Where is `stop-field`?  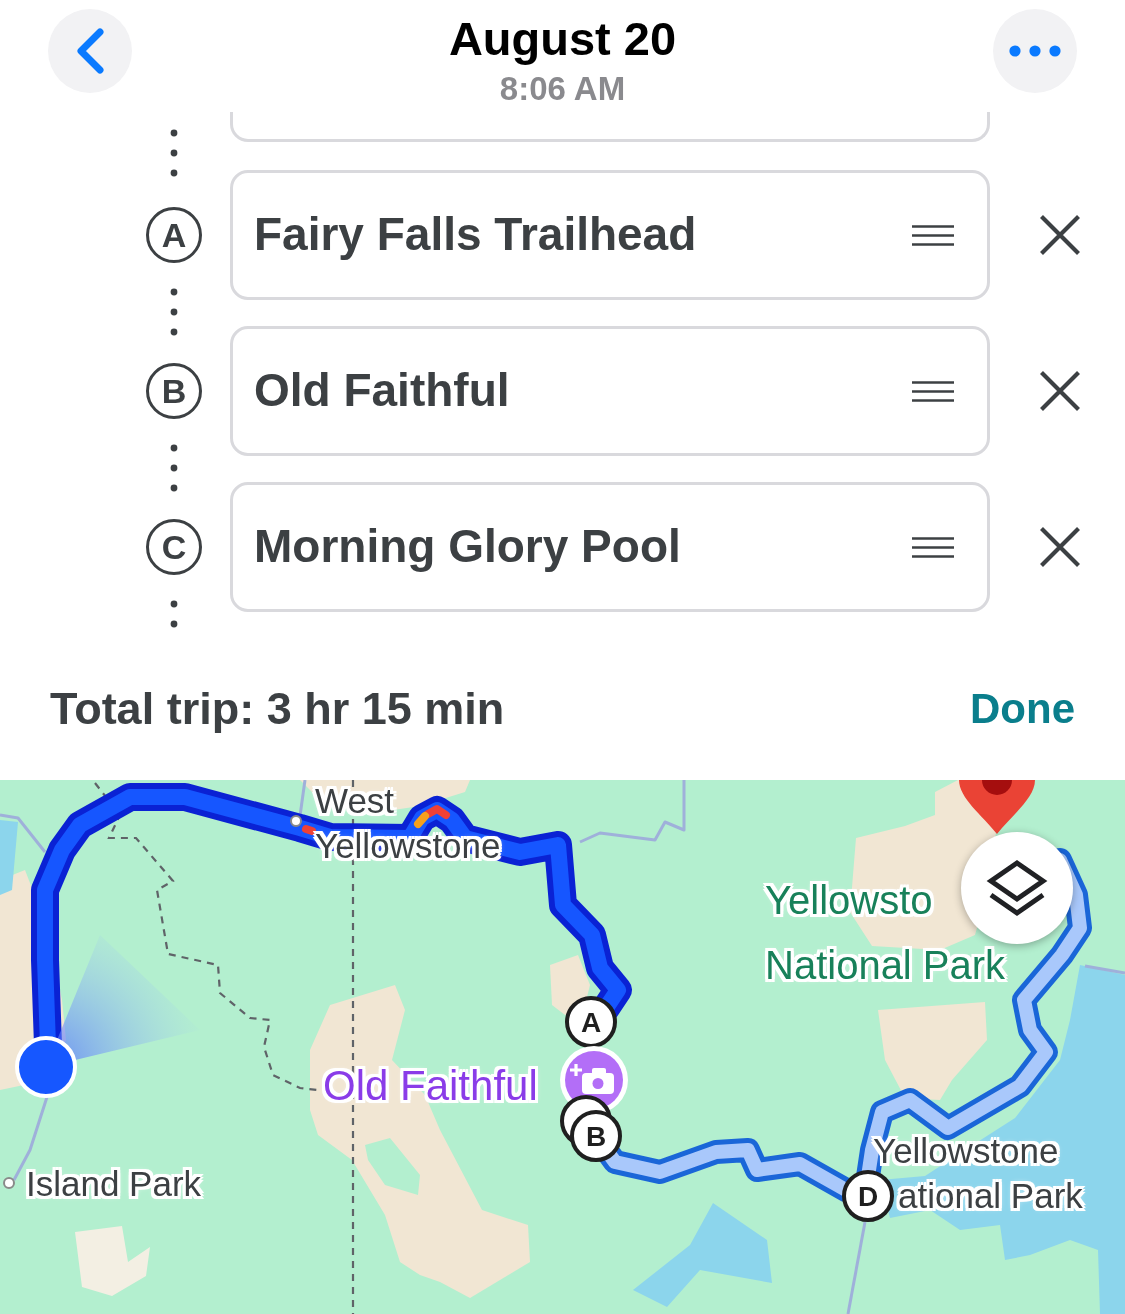
stop-field is located at coordinates (610, 127).